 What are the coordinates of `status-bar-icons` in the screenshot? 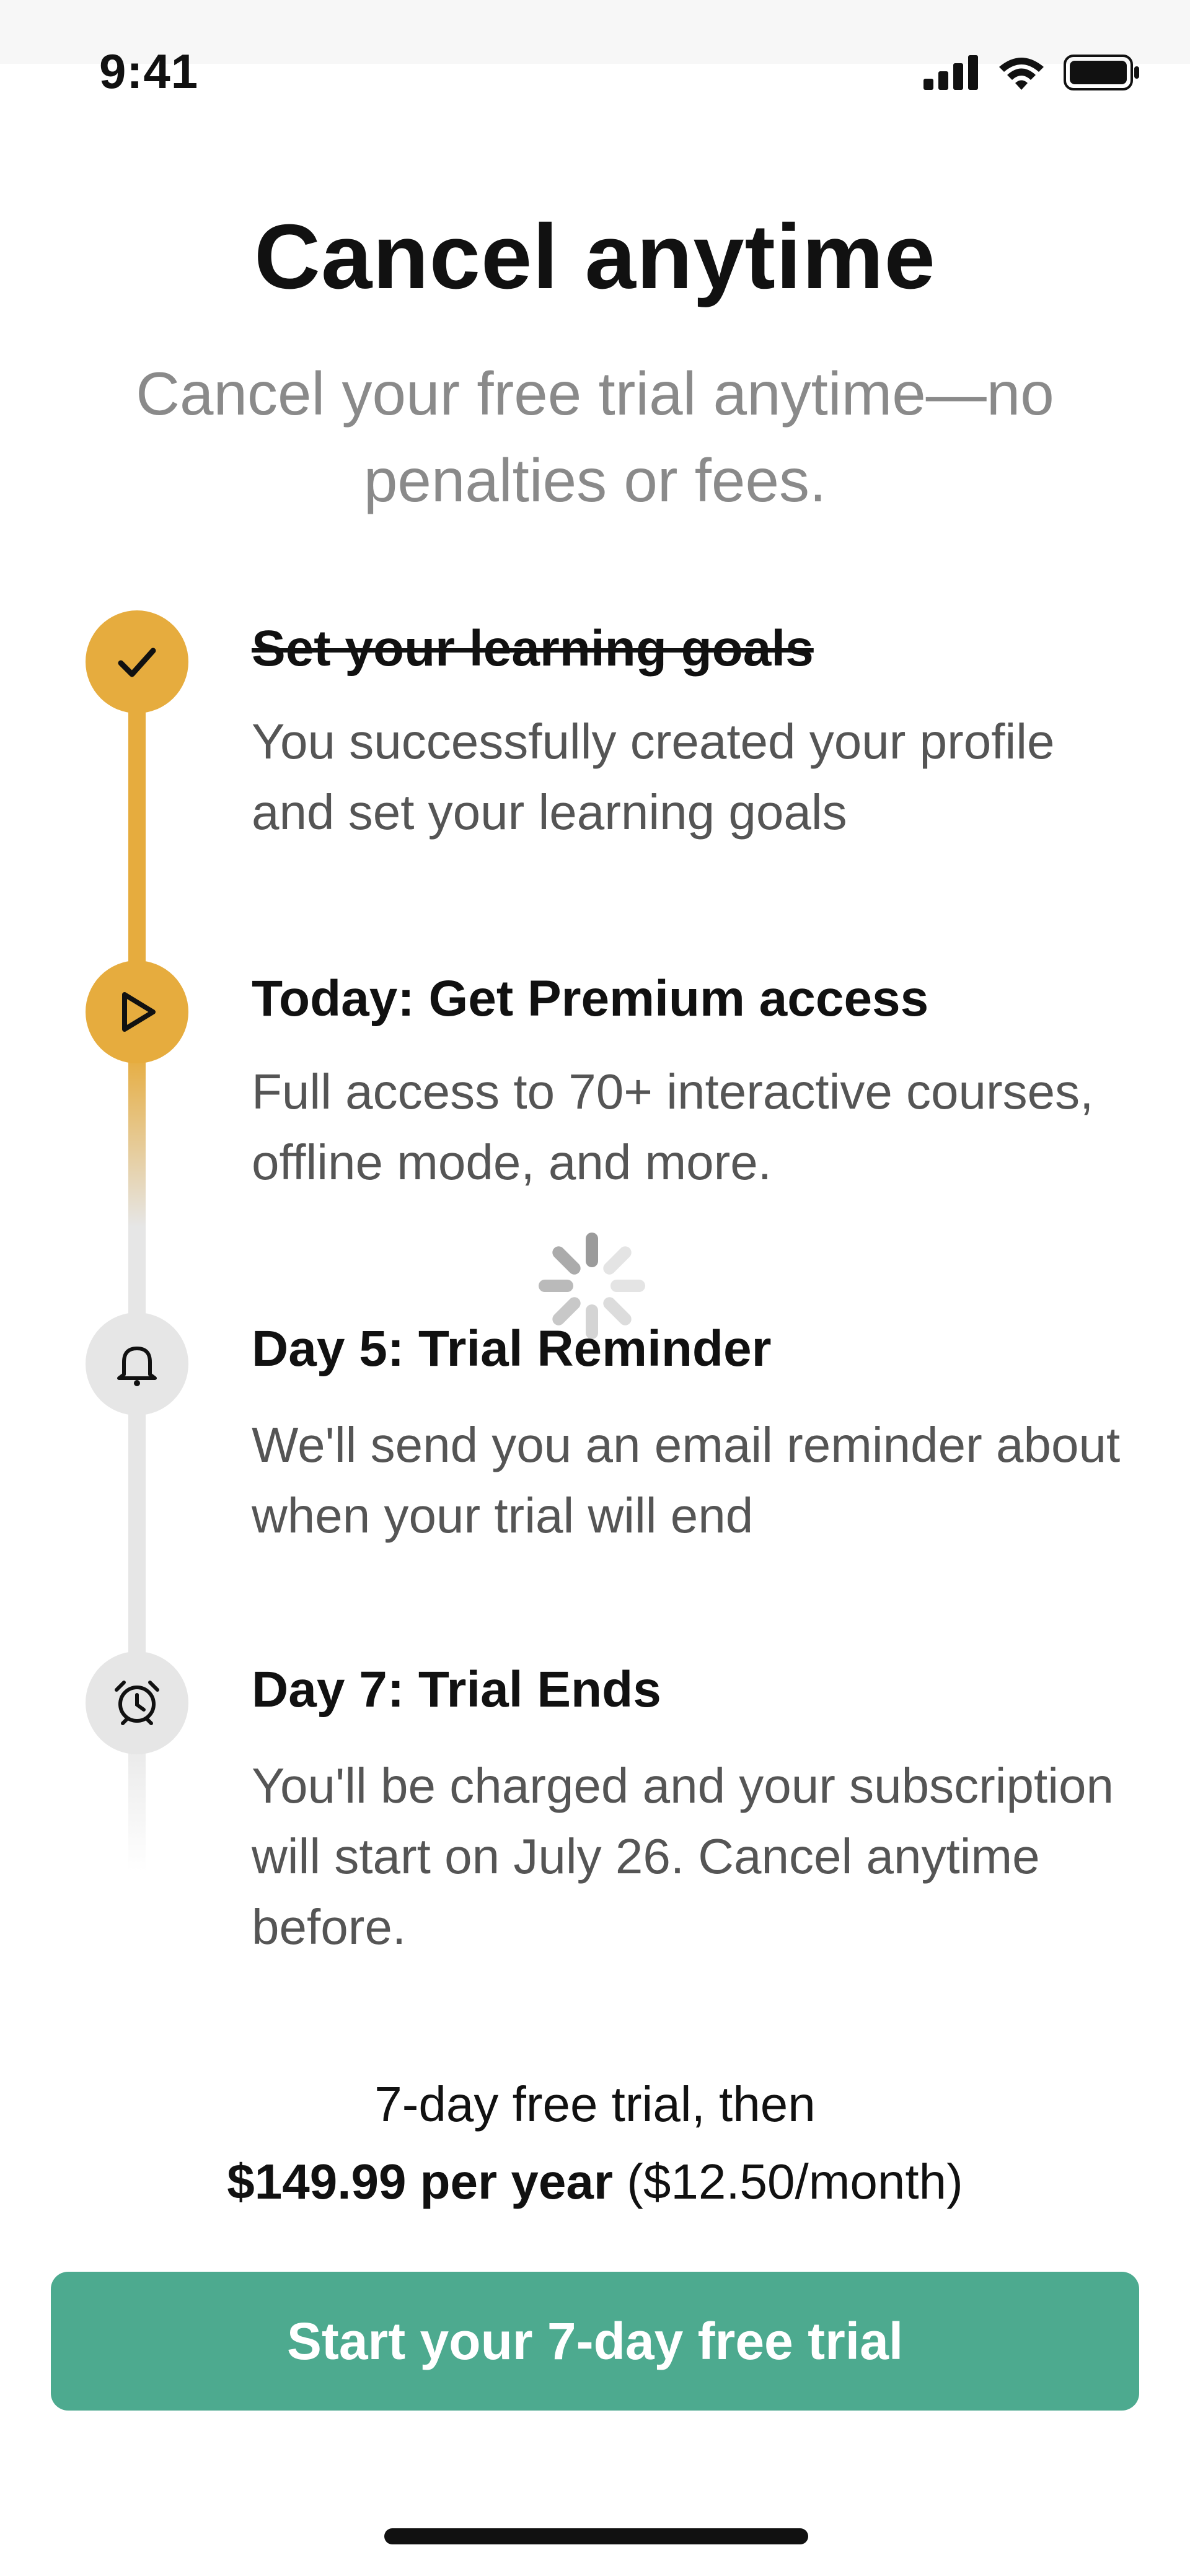 It's located at (1031, 72).